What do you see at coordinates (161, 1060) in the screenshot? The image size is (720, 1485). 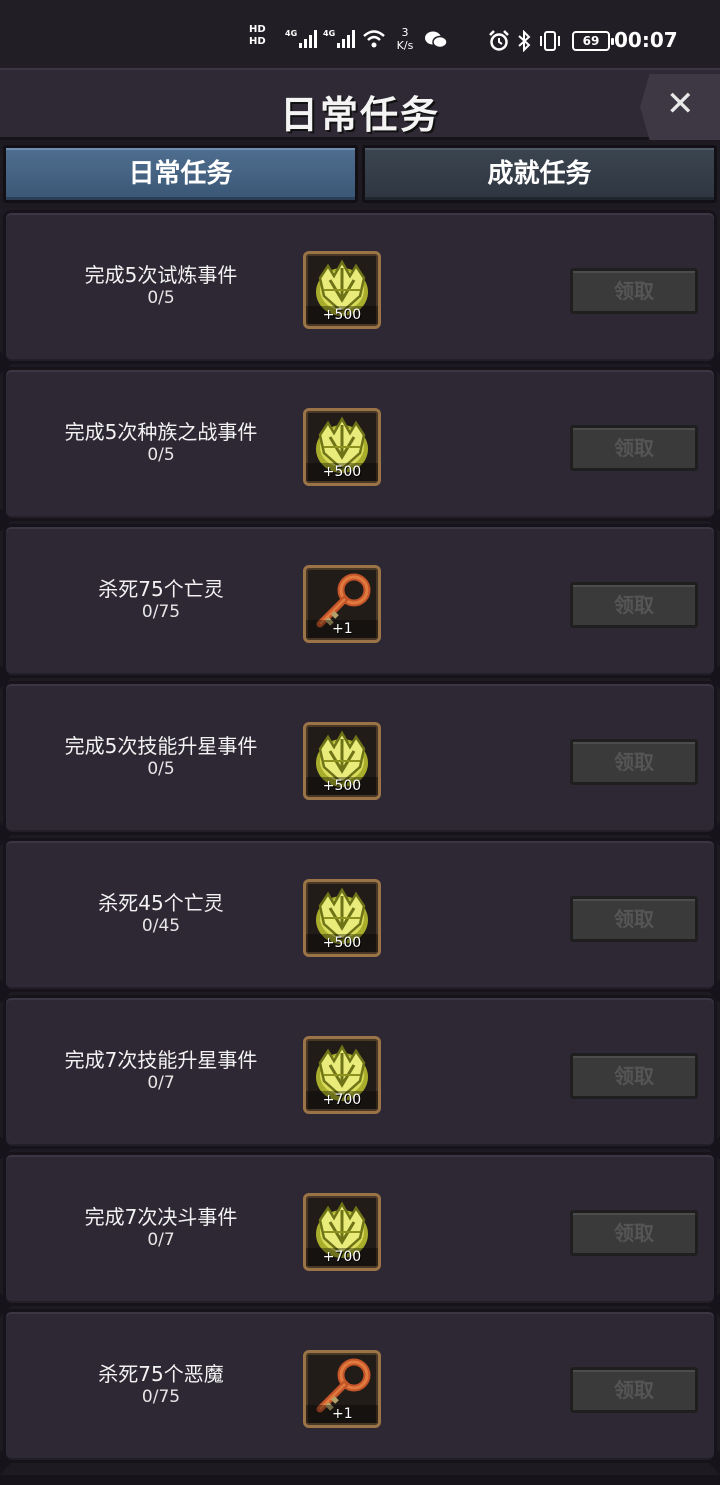 I see `quest-name: 完成7次技能升星事件` at bounding box center [161, 1060].